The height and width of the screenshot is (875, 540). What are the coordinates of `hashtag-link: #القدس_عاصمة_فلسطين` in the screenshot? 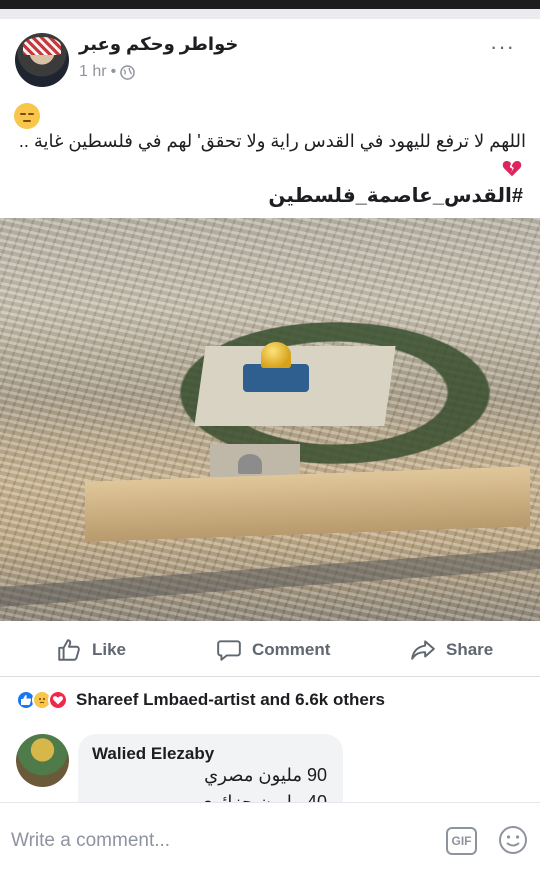 It's located at (395, 195).